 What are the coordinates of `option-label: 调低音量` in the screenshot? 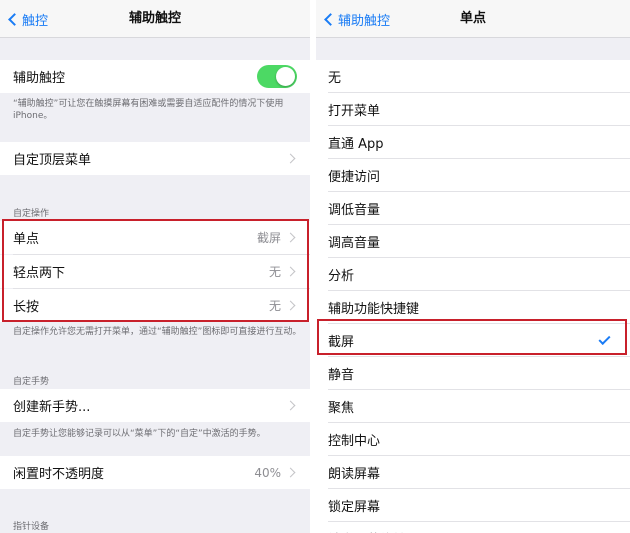 It's located at (354, 210).